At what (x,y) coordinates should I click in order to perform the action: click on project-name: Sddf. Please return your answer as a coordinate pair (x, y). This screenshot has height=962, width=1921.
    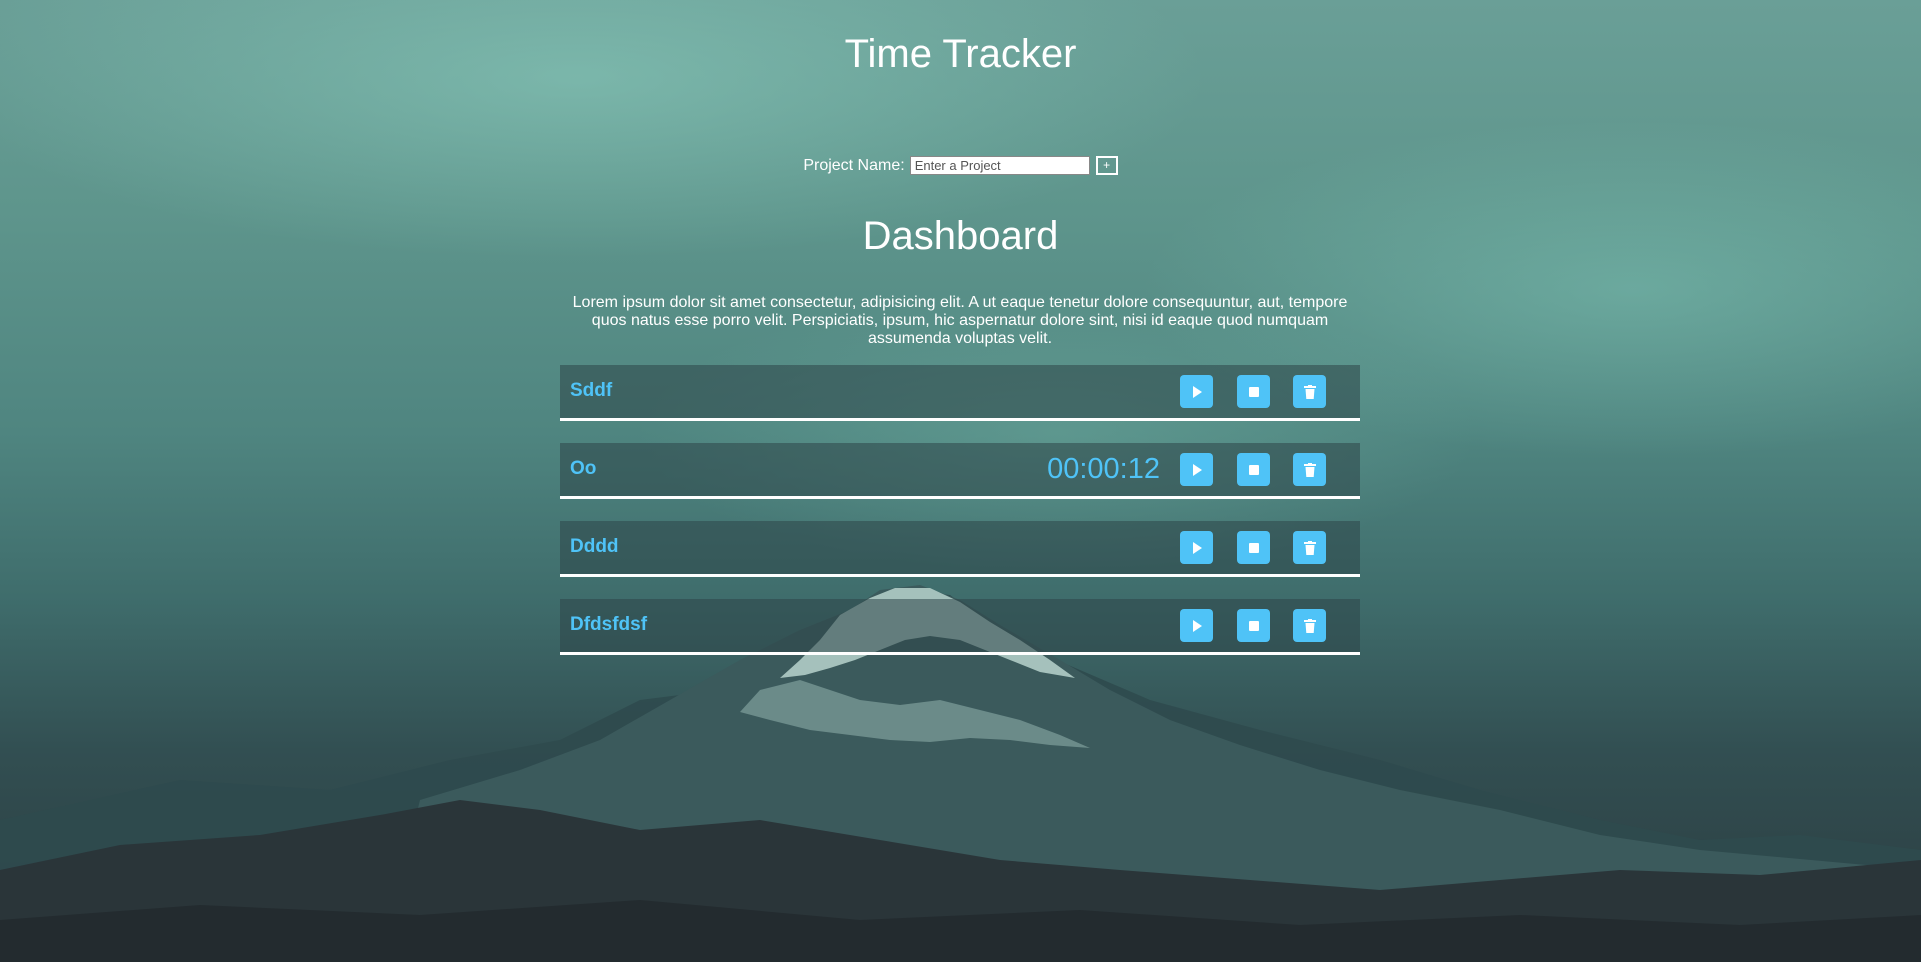
    Looking at the image, I should click on (591, 390).